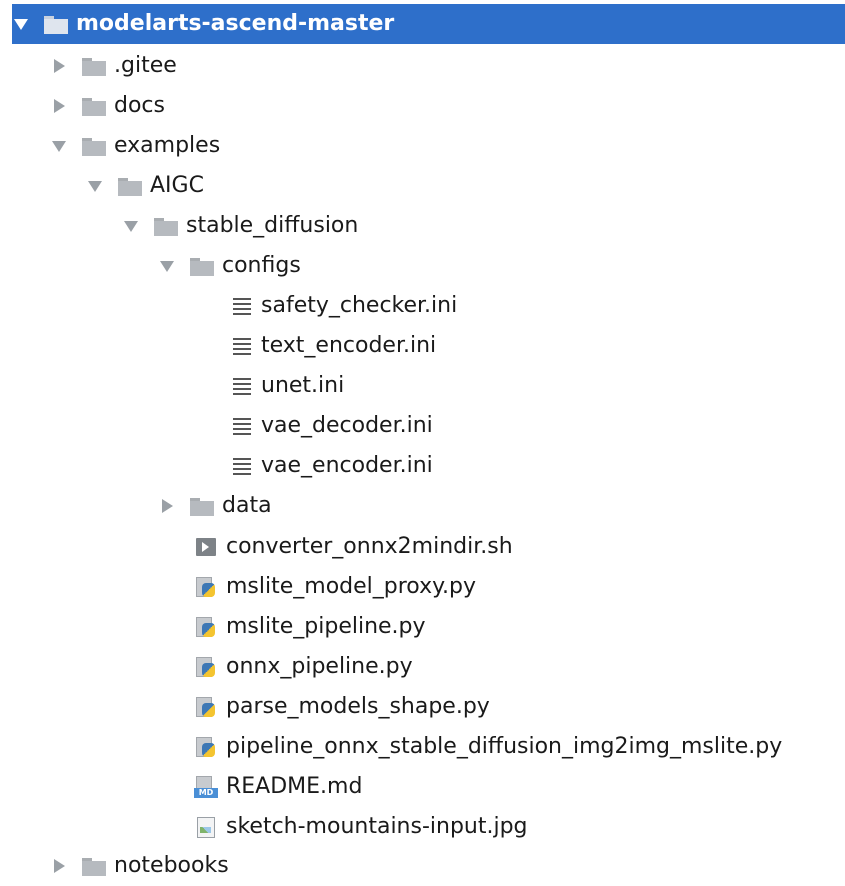 Image resolution: width=845 pixels, height=886 pixels. Describe the element at coordinates (303, 385) in the screenshot. I see `tree-item-label: unet.ini` at that location.